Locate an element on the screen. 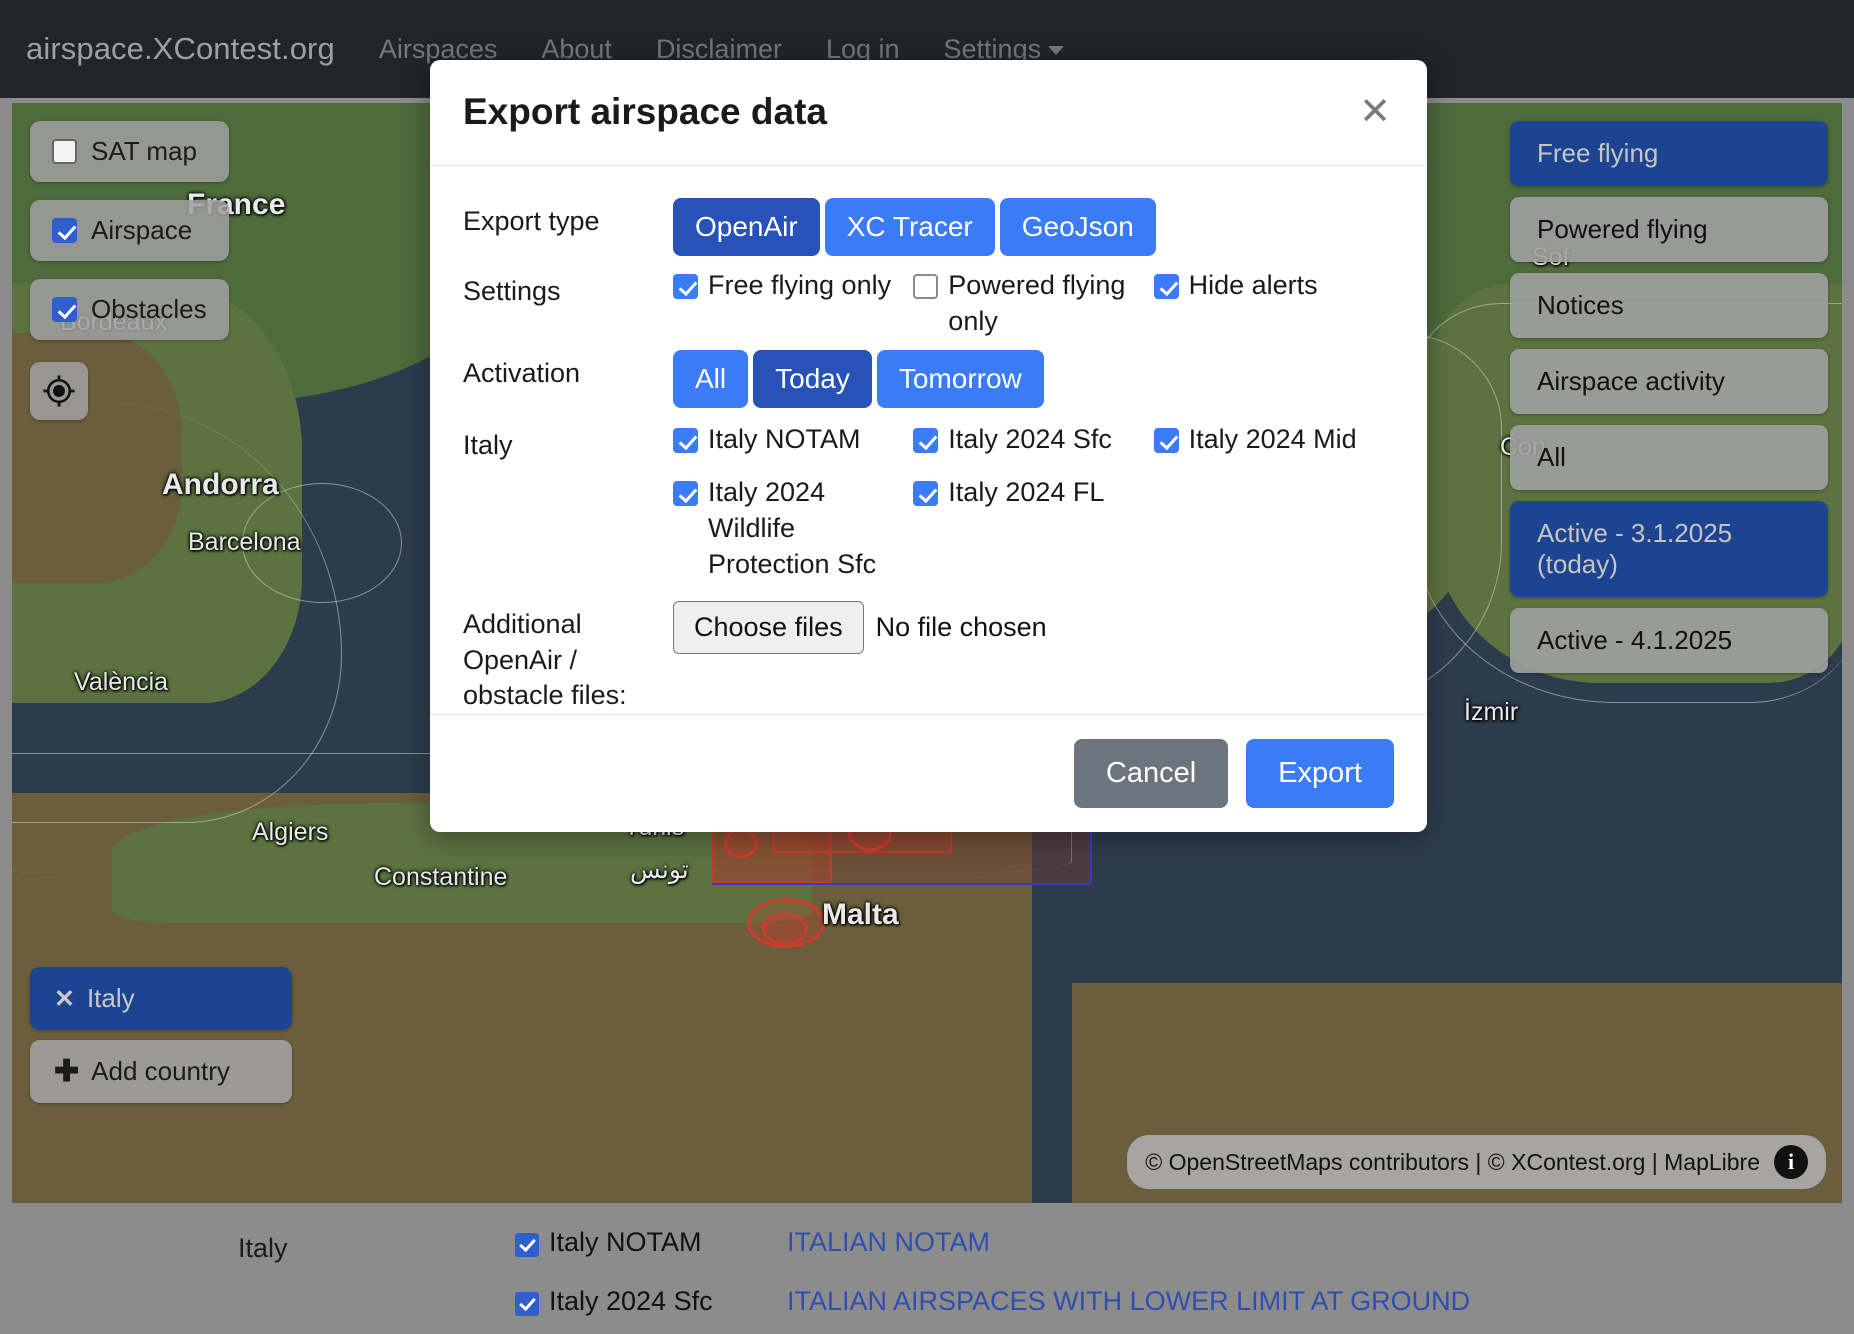  add-country-label: Add country is located at coordinates (160, 1071).